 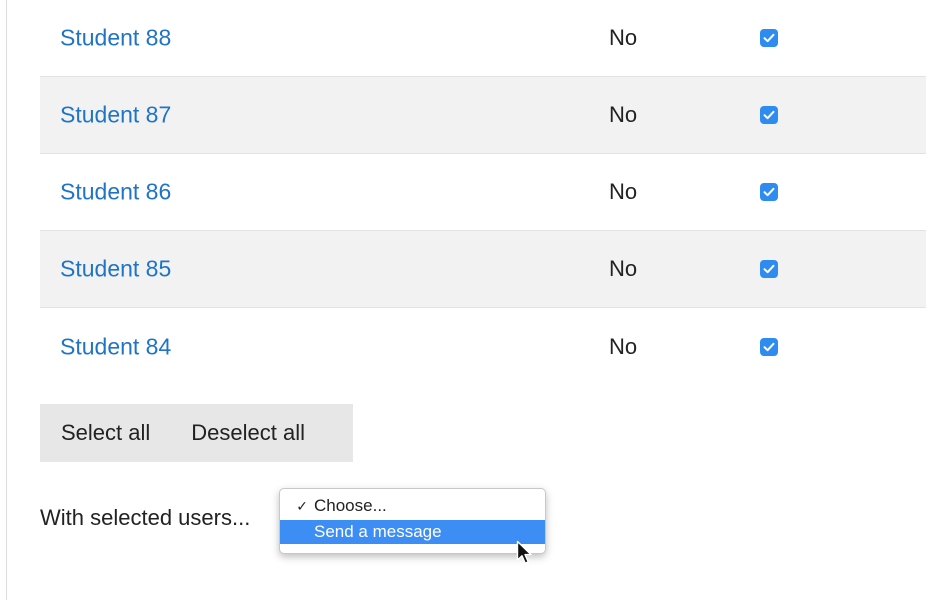 I want to click on student-name-link: Student 84, so click(x=115, y=346).